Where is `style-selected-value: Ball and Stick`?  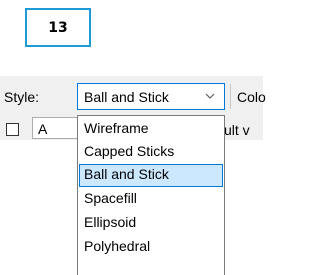 style-selected-value: Ball and Stick is located at coordinates (126, 97).